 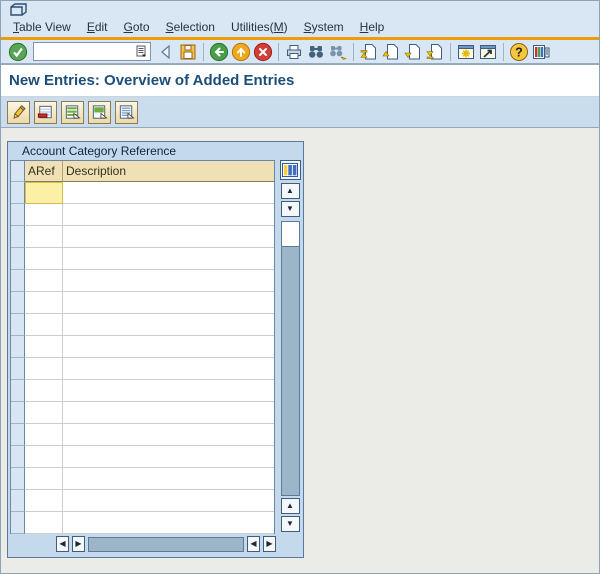 I want to click on new-session-button, so click(x=466, y=52).